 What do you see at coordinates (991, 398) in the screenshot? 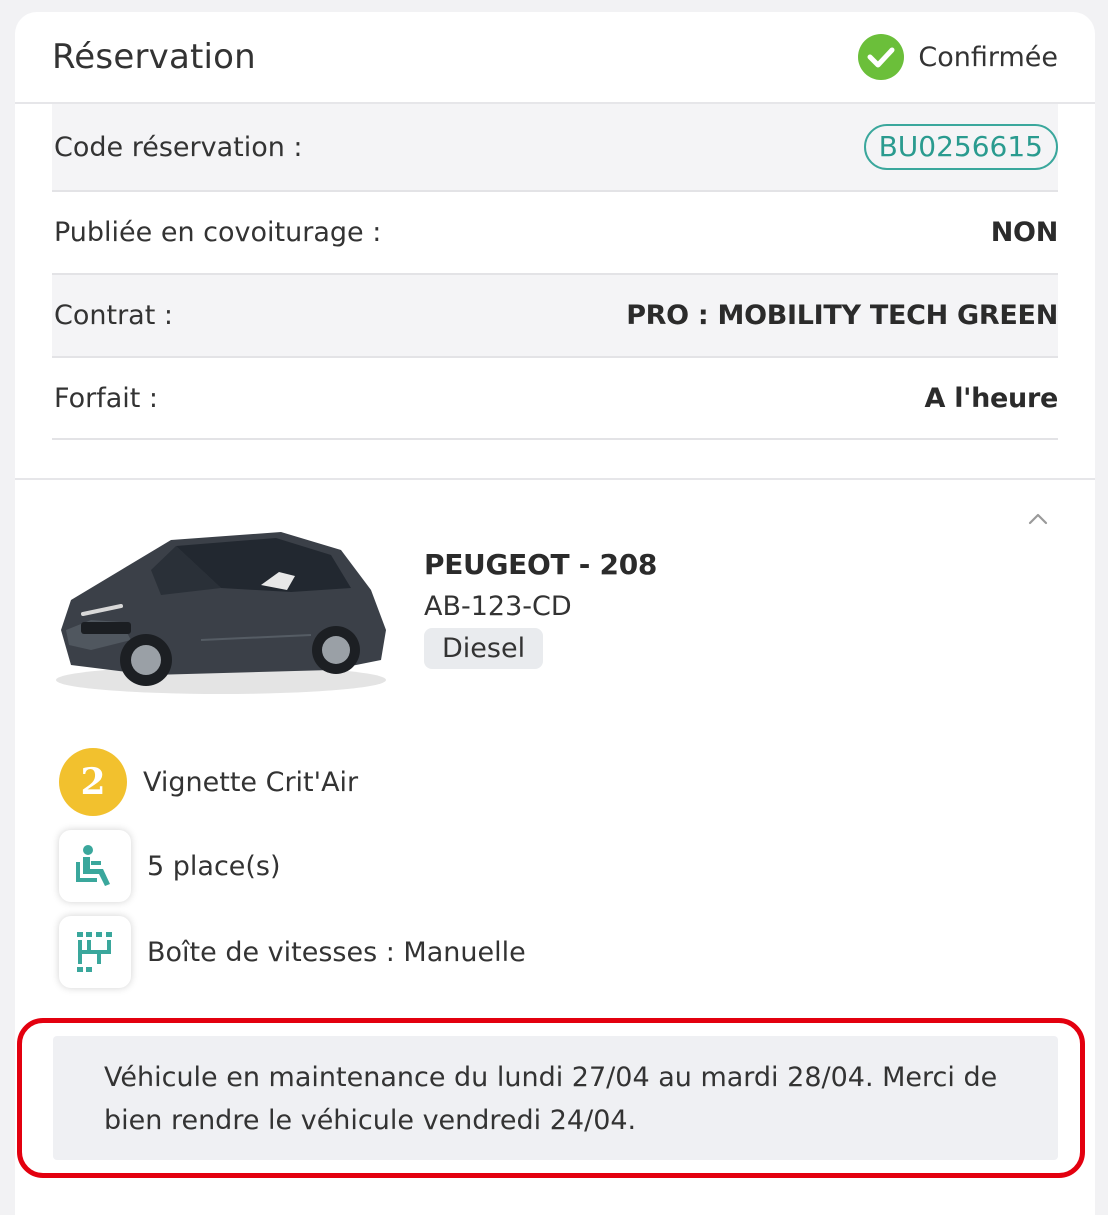
I see `detail-value: A l'heure` at bounding box center [991, 398].